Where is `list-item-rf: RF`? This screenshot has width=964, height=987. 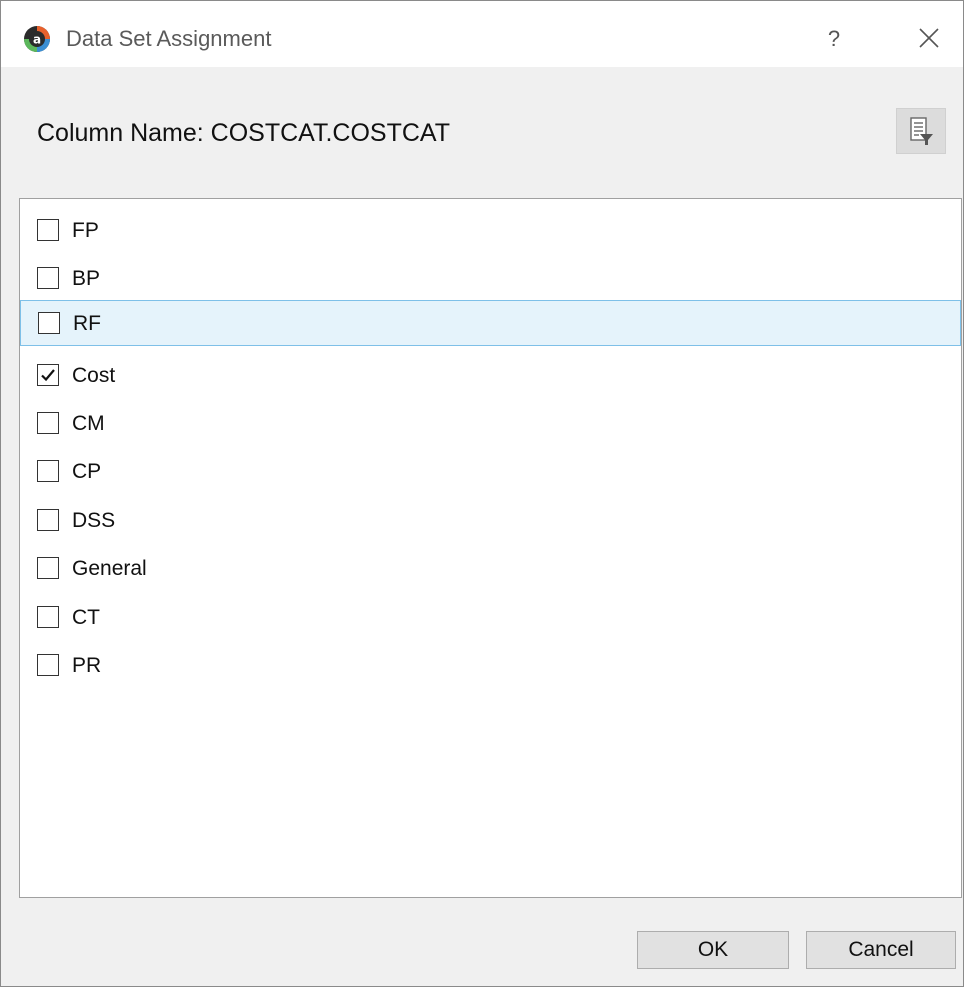 list-item-rf: RF is located at coordinates (490, 323).